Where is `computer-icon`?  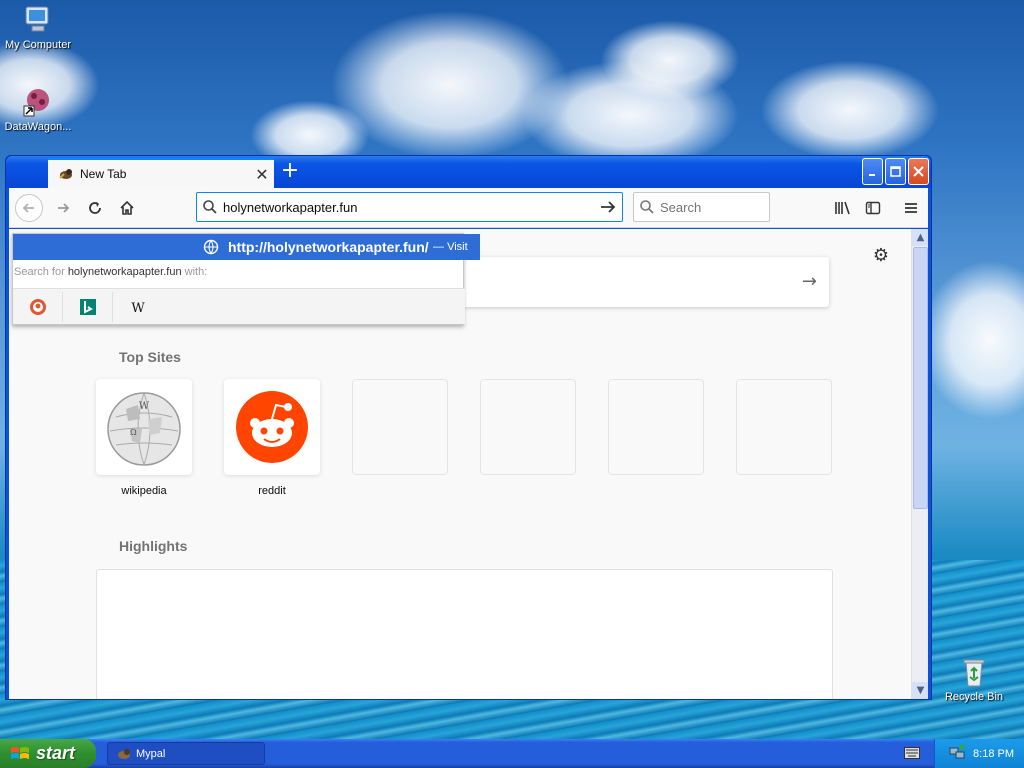 computer-icon is located at coordinates (38, 20).